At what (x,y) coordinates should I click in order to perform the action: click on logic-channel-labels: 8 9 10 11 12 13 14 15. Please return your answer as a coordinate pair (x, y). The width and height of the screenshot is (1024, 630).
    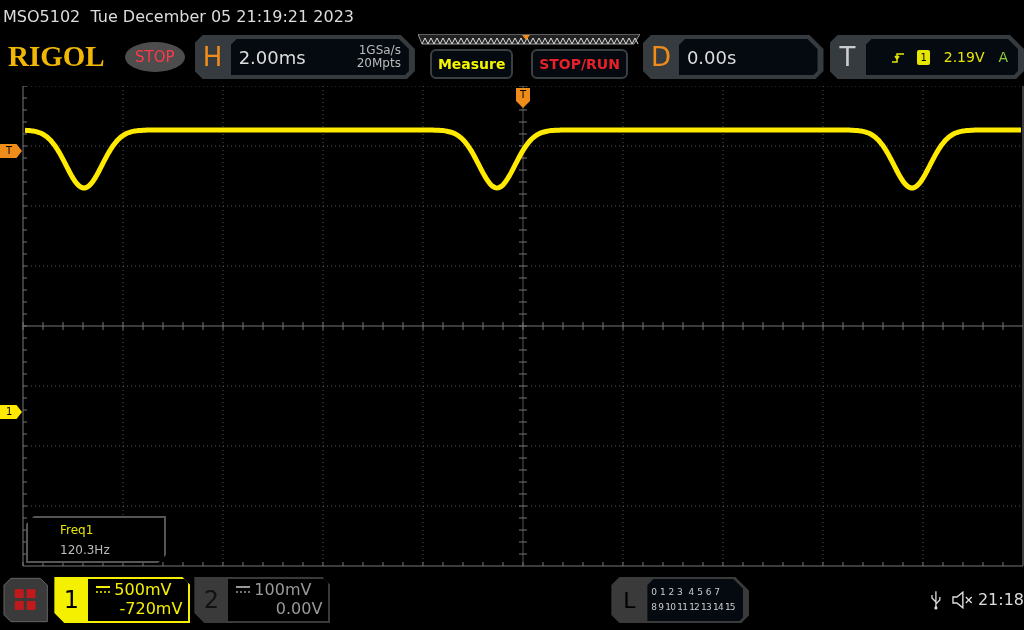
    Looking at the image, I should click on (693, 607).